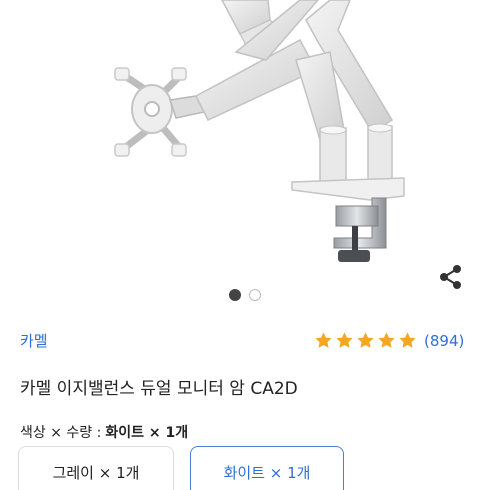 The image size is (490, 490). Describe the element at coordinates (235, 295) in the screenshot. I see `gallery-dot-active` at that location.